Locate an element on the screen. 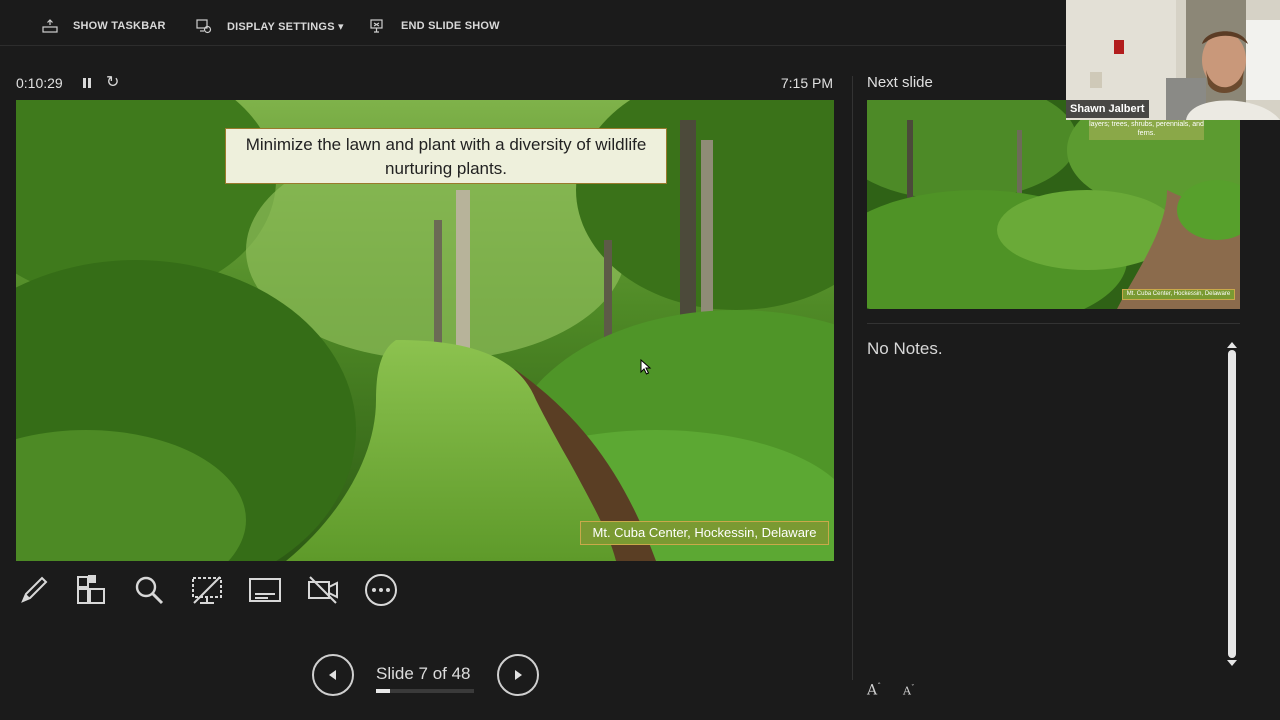 This screenshot has height=720, width=1280. display-settings-icon is located at coordinates (204, 26).